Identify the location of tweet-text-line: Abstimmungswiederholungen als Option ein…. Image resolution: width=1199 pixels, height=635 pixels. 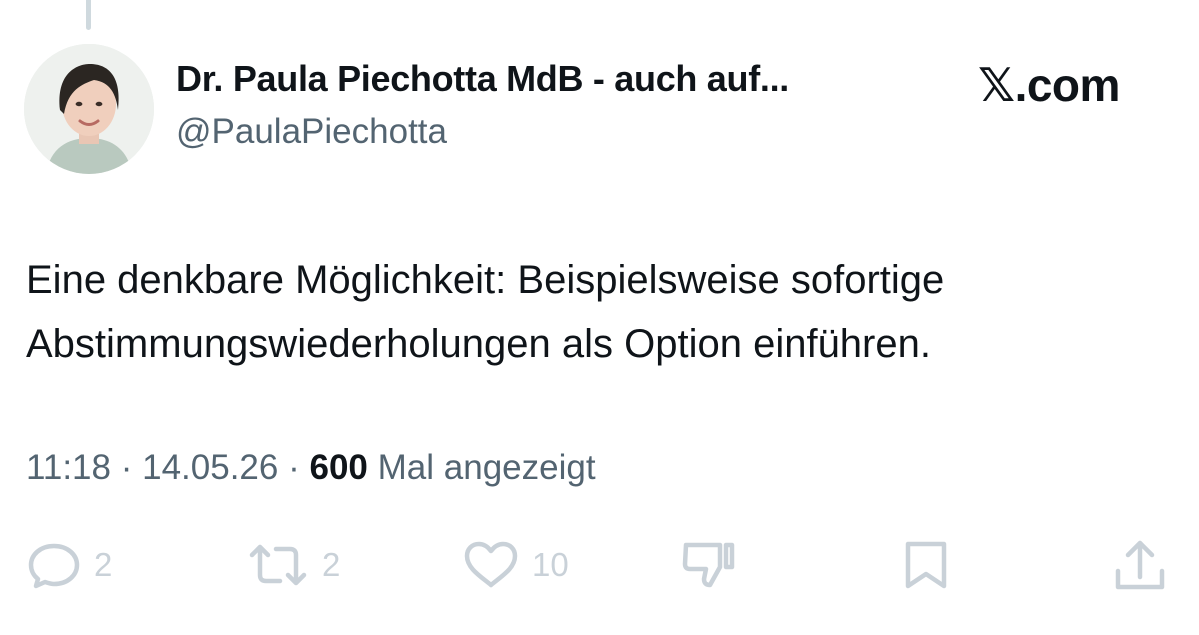
(478, 344).